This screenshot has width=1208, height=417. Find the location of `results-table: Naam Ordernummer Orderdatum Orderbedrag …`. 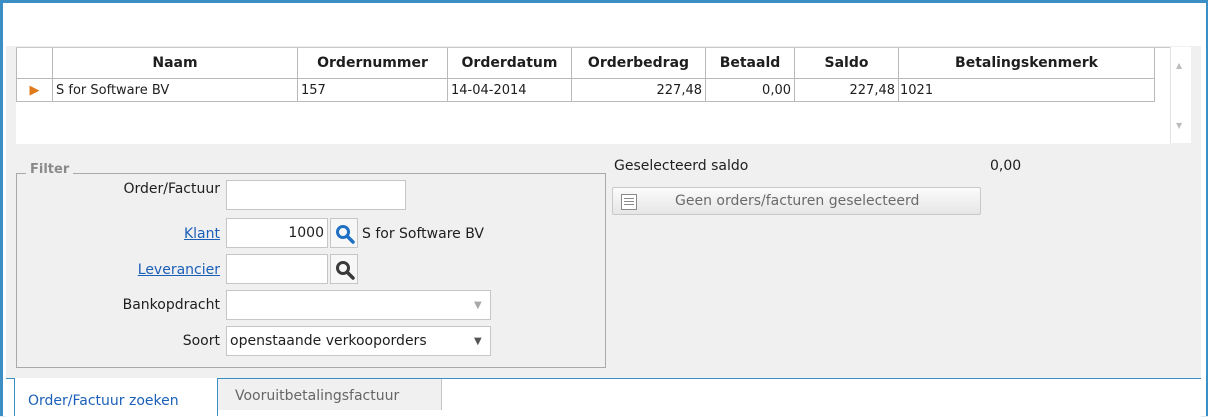

results-table: Naam Ordernummer Orderdatum Orderbedrag … is located at coordinates (585, 75).